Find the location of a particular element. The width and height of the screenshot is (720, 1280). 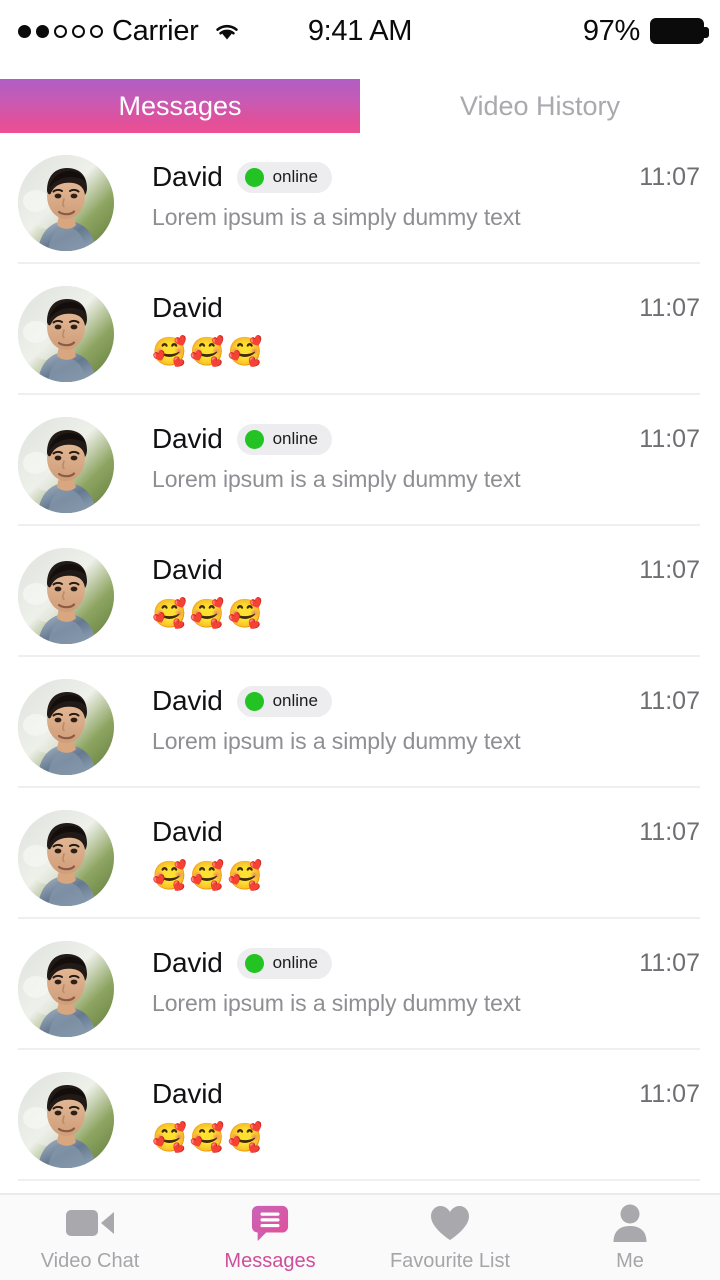

tab-video-history: Video History is located at coordinates (540, 106).